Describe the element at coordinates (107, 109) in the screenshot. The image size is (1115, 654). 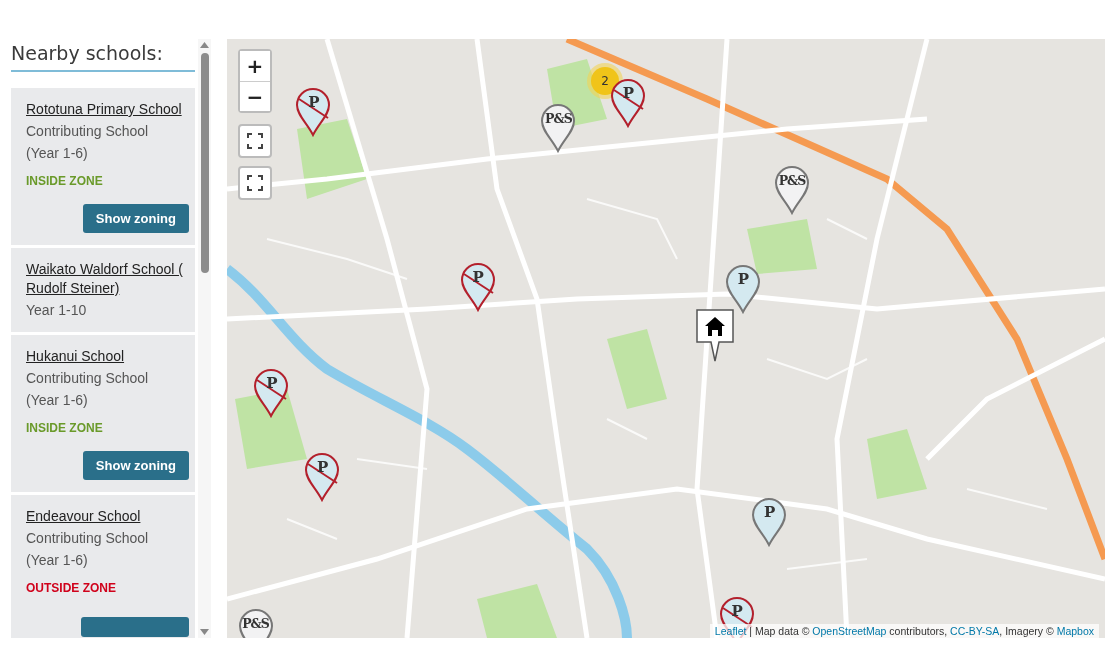
I see `school-name-link: Rototuna Primary School` at that location.